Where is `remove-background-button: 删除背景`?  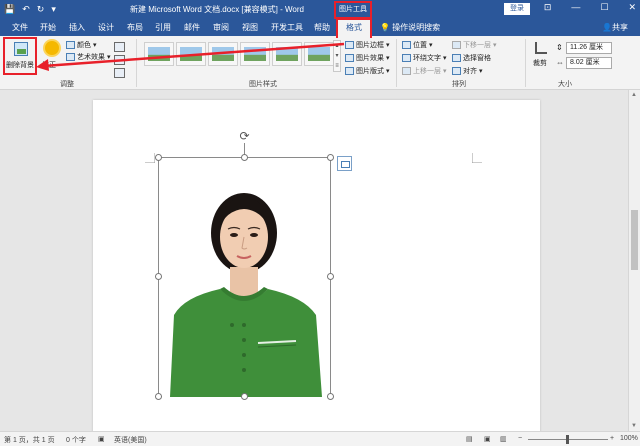 remove-background-button: 删除背景 is located at coordinates (20, 56).